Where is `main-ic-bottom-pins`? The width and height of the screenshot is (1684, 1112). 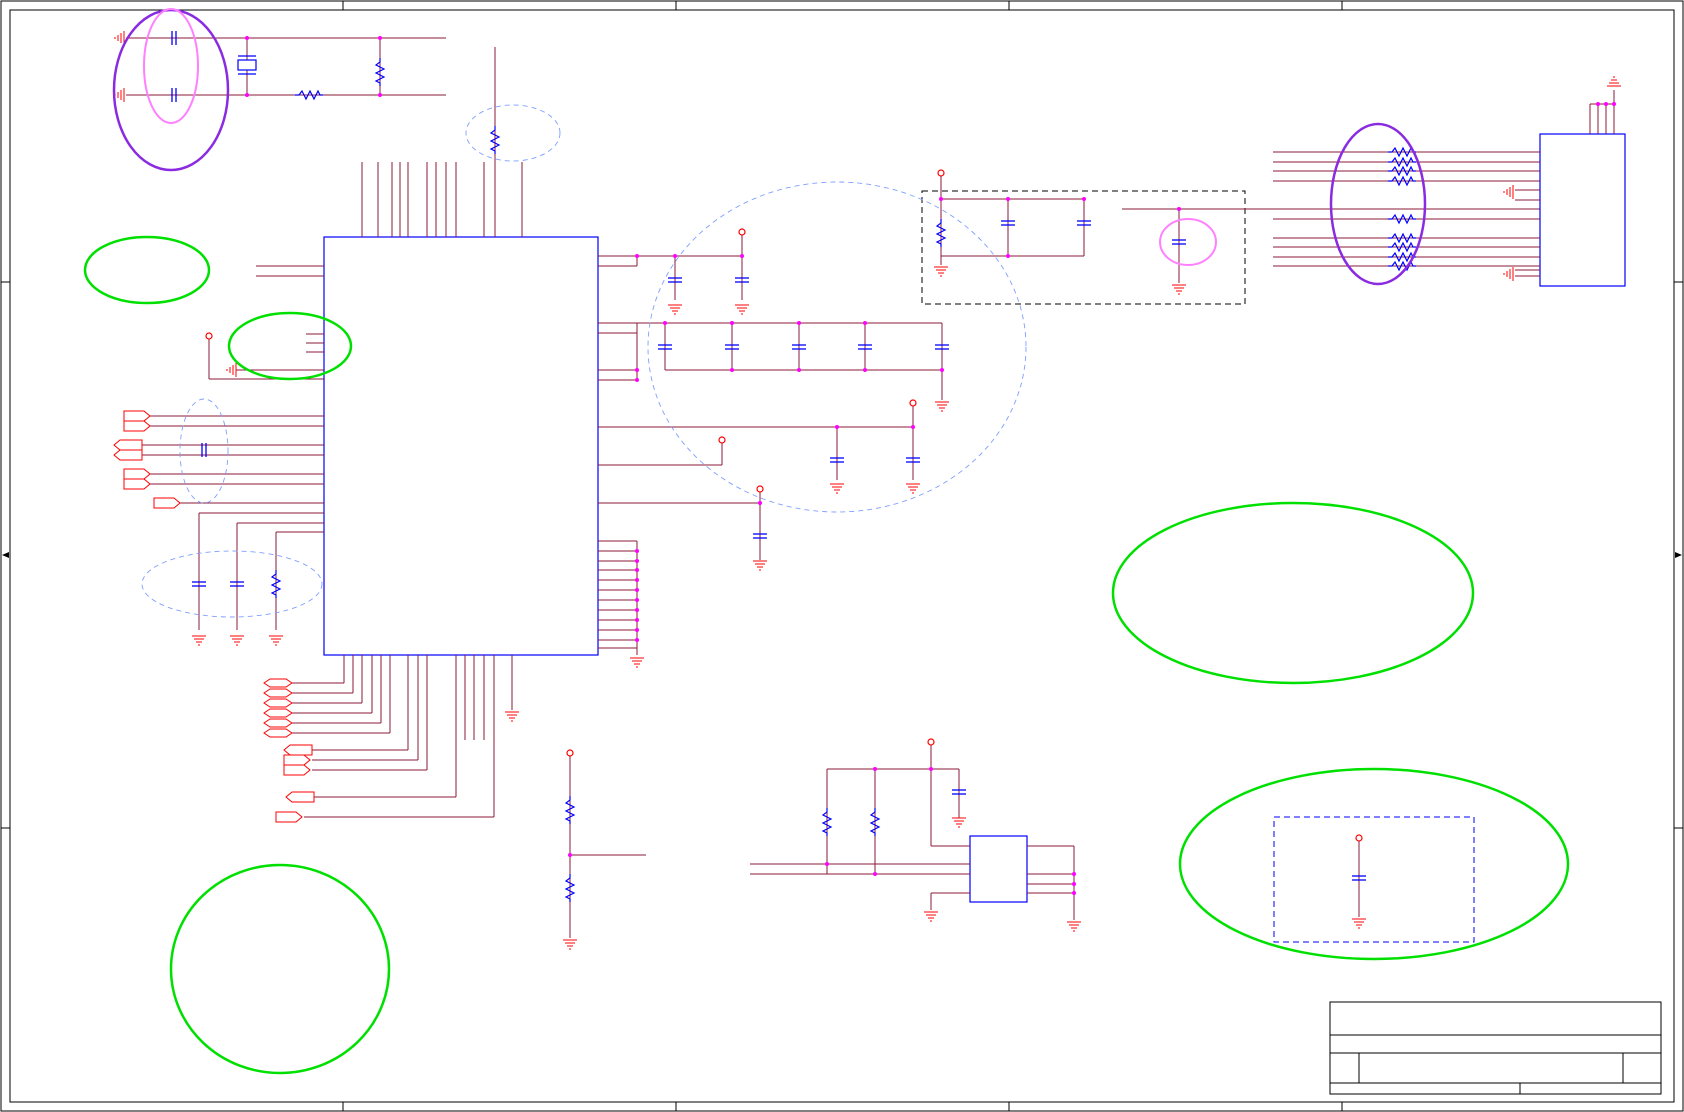
main-ic-bottom-pins is located at coordinates (402, 736).